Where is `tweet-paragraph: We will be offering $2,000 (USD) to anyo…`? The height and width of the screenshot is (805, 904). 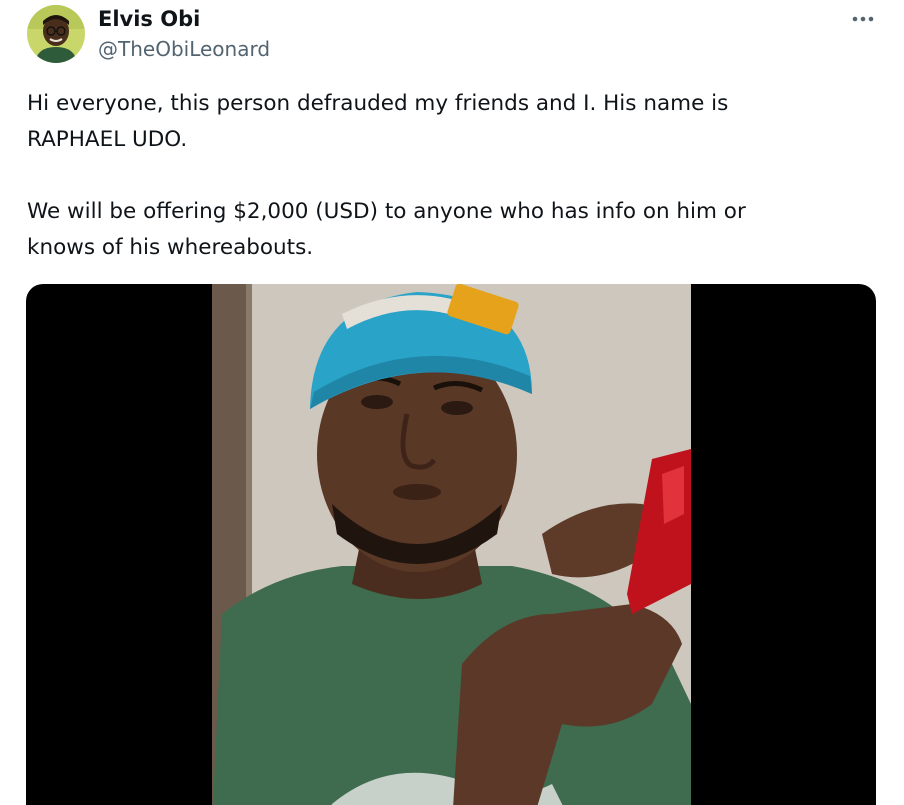
tweet-paragraph: We will be offering $2,000 (USD) to anyo… is located at coordinates (386, 229).